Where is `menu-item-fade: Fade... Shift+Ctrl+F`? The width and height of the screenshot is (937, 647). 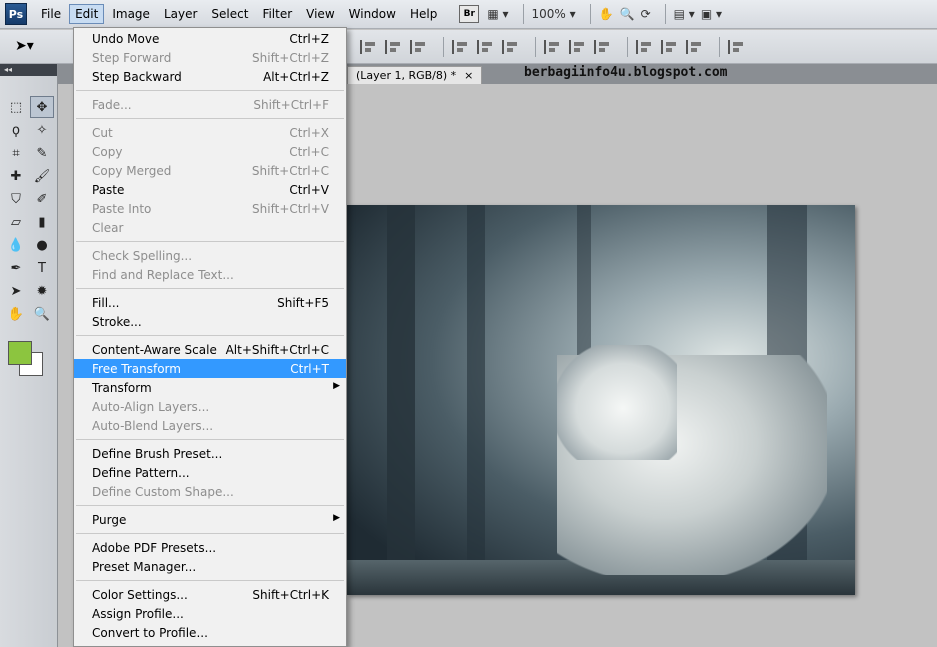
menu-item-fade: Fade... Shift+Ctrl+F is located at coordinates (210, 104).